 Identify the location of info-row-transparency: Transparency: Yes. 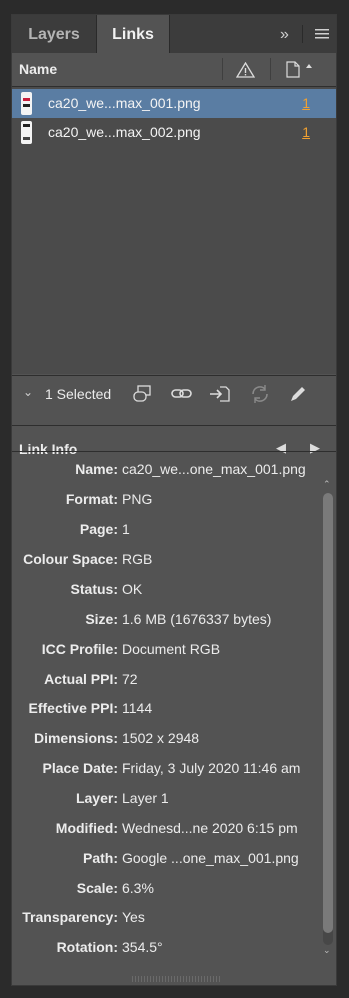
(167, 919).